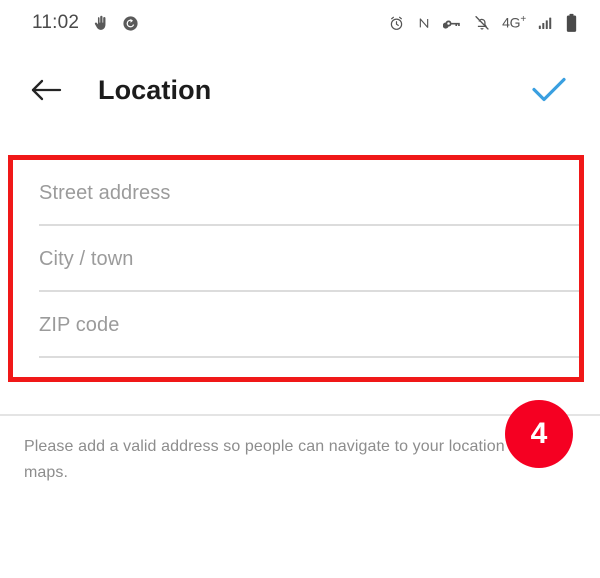 This screenshot has width=600, height=578. I want to click on zip-code-field: ZIP code, so click(296, 325).